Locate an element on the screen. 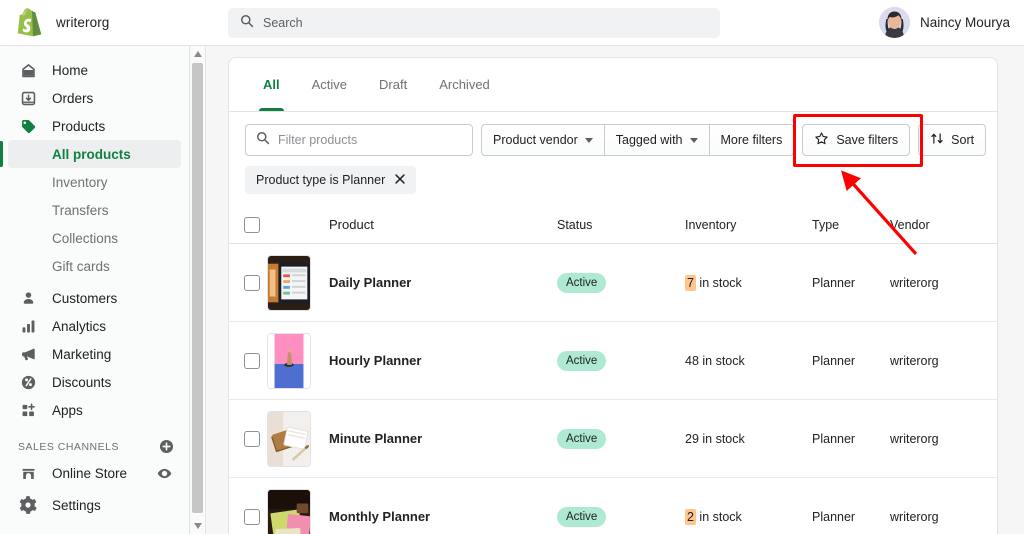 The image size is (1024, 534). user-menu: Naincy Mourya is located at coordinates (944, 22).